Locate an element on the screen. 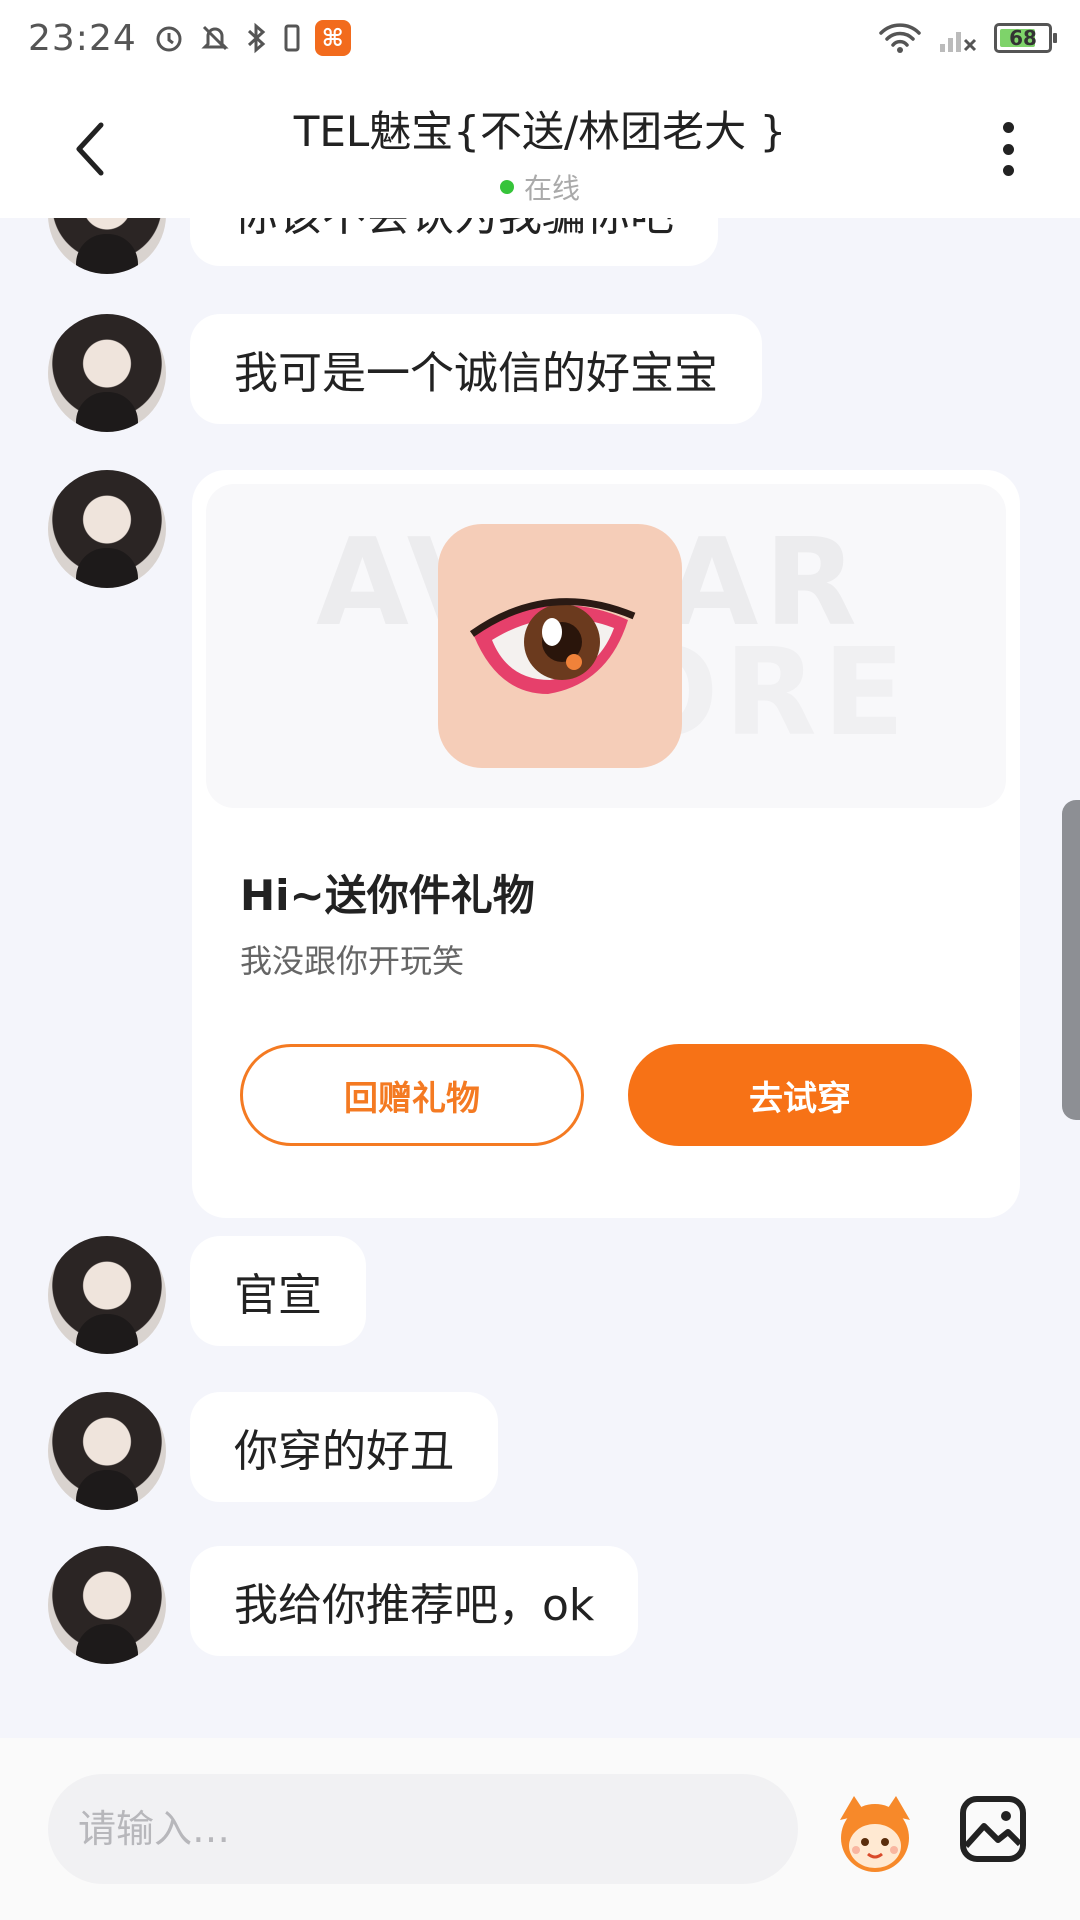  mascot-emoji-icon is located at coordinates (875, 1834).